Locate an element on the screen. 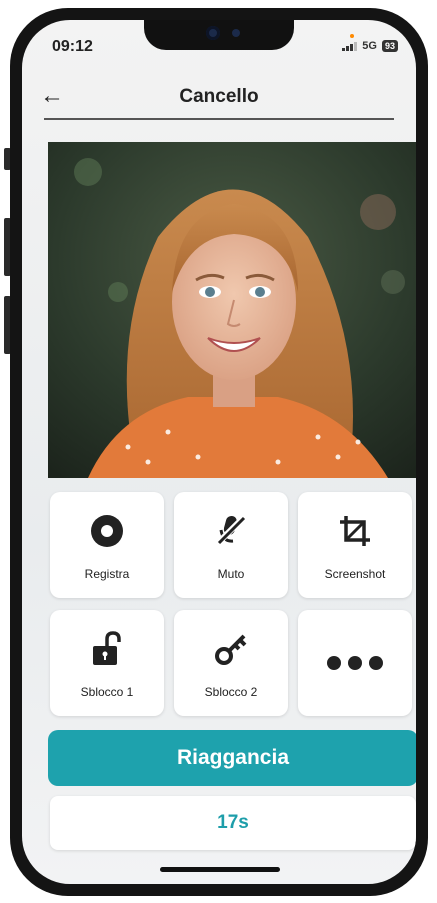 The width and height of the screenshot is (437, 903). unlock-2-button: Sblocco 2 is located at coordinates (231, 663).